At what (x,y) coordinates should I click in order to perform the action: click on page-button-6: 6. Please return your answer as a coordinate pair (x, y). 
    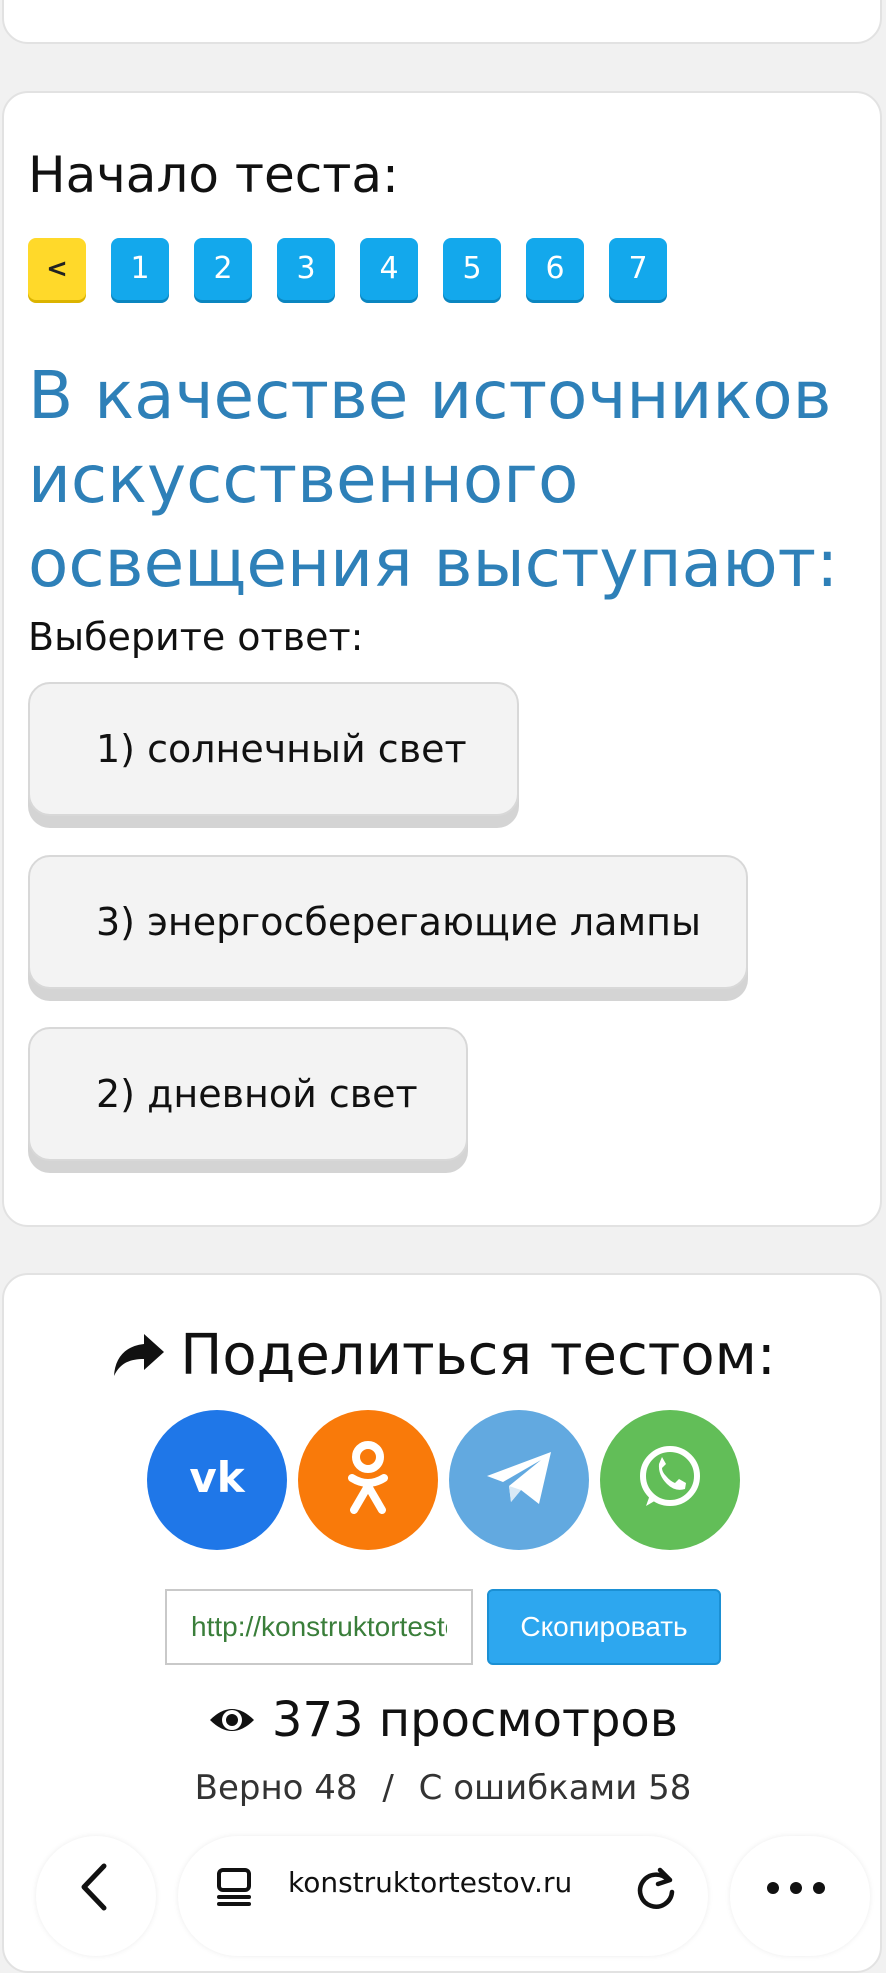
    Looking at the image, I should click on (555, 269).